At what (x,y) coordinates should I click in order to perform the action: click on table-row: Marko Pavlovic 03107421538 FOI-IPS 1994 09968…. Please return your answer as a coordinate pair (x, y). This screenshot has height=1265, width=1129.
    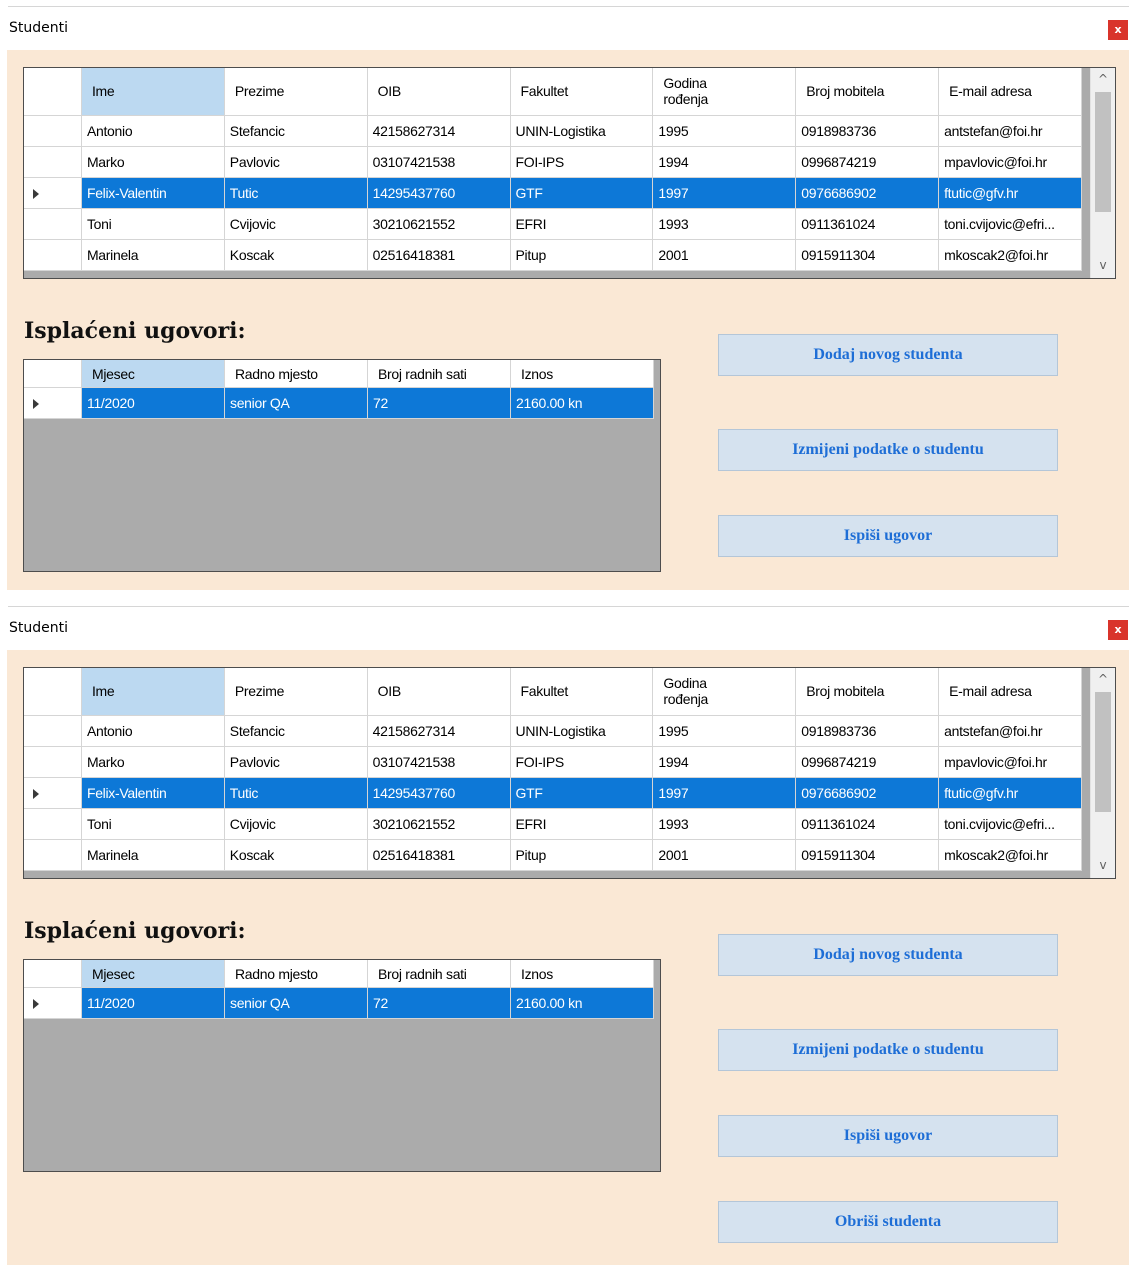
    Looking at the image, I should click on (553, 162).